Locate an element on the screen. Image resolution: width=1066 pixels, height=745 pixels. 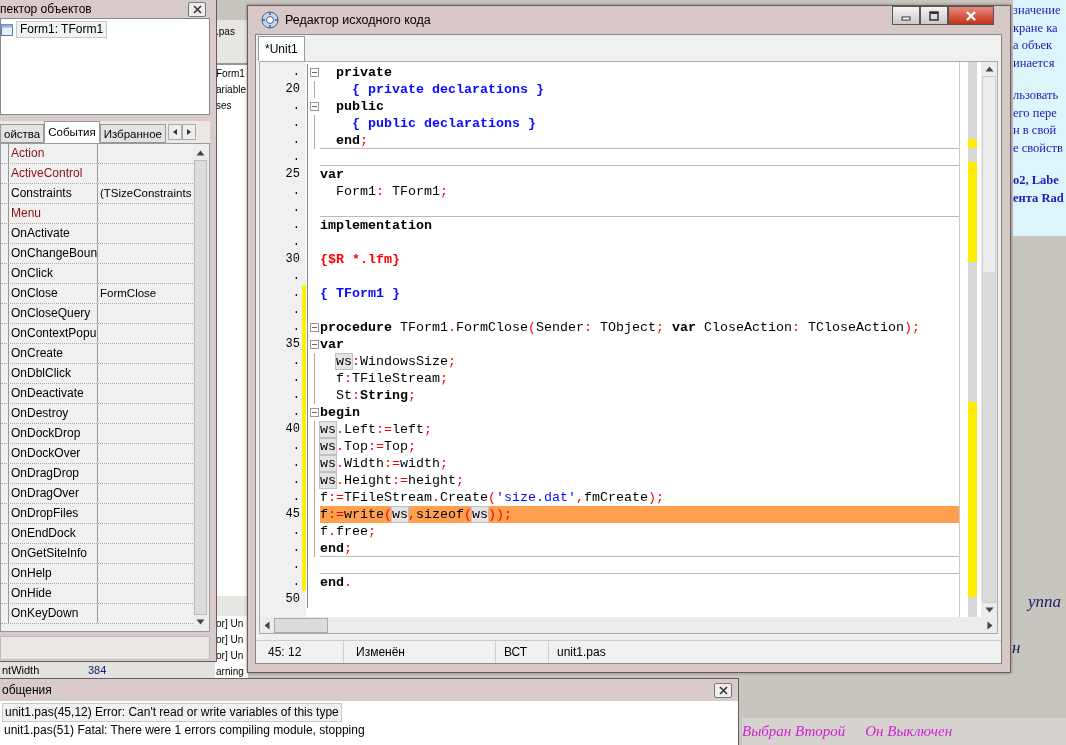
code-line: f.free; is located at coordinates (348, 531).